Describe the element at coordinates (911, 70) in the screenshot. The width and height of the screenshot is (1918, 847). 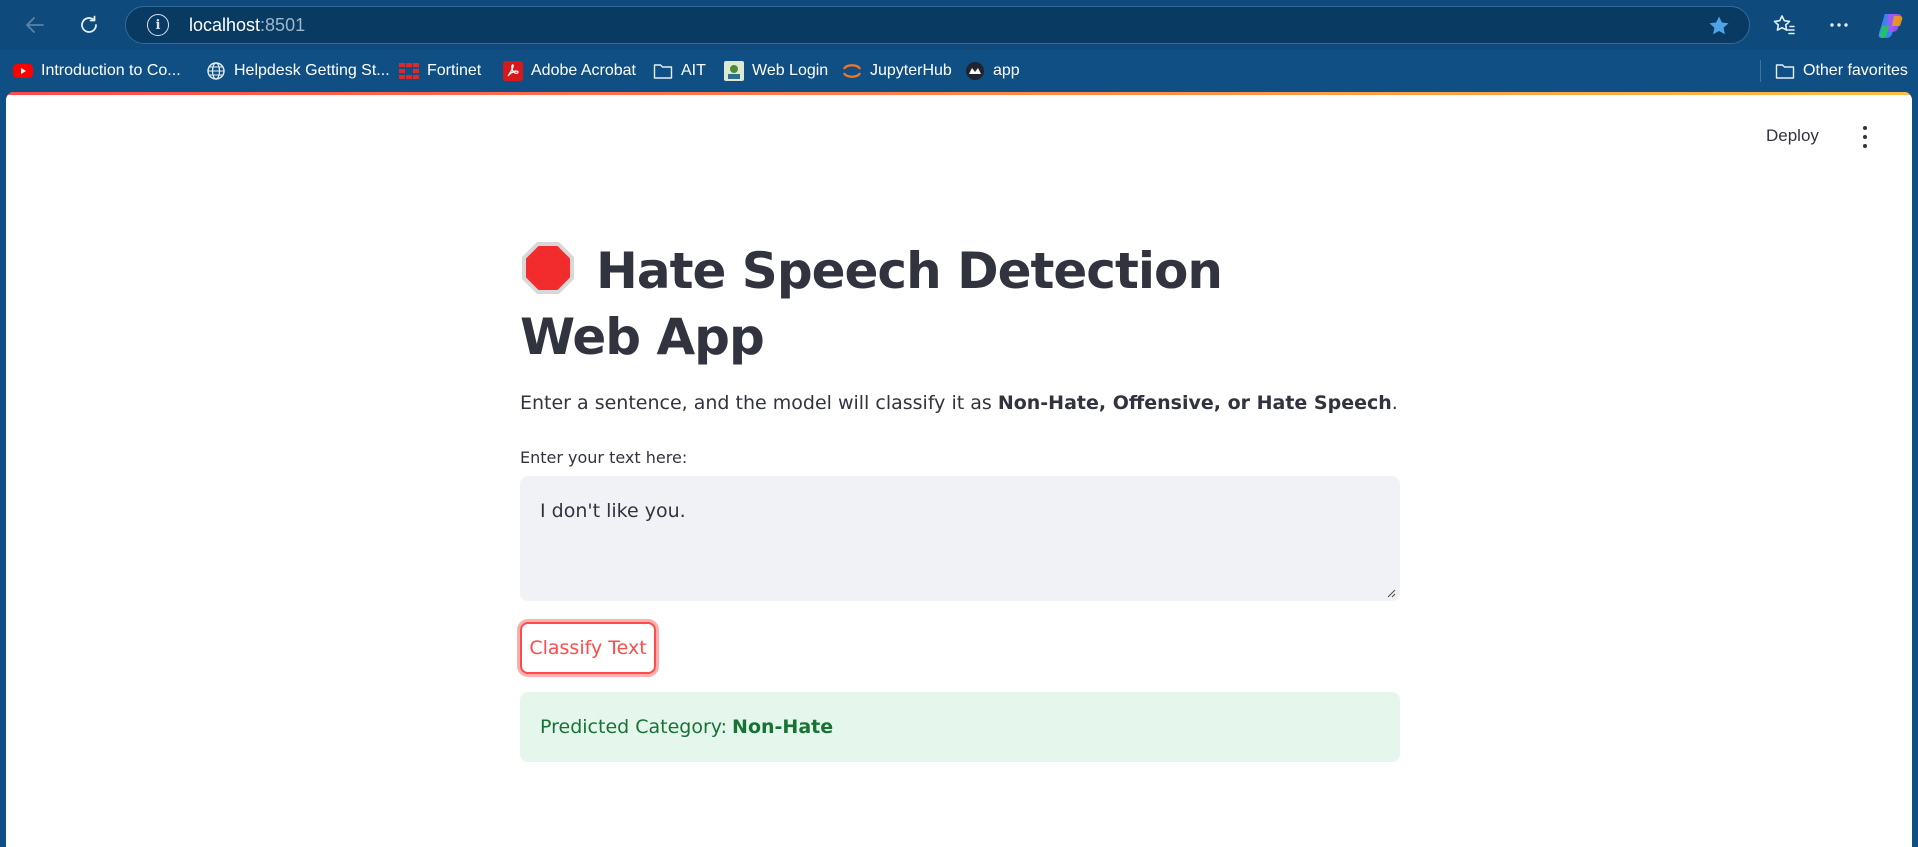
I see `favorite-label: JupyterHub` at that location.